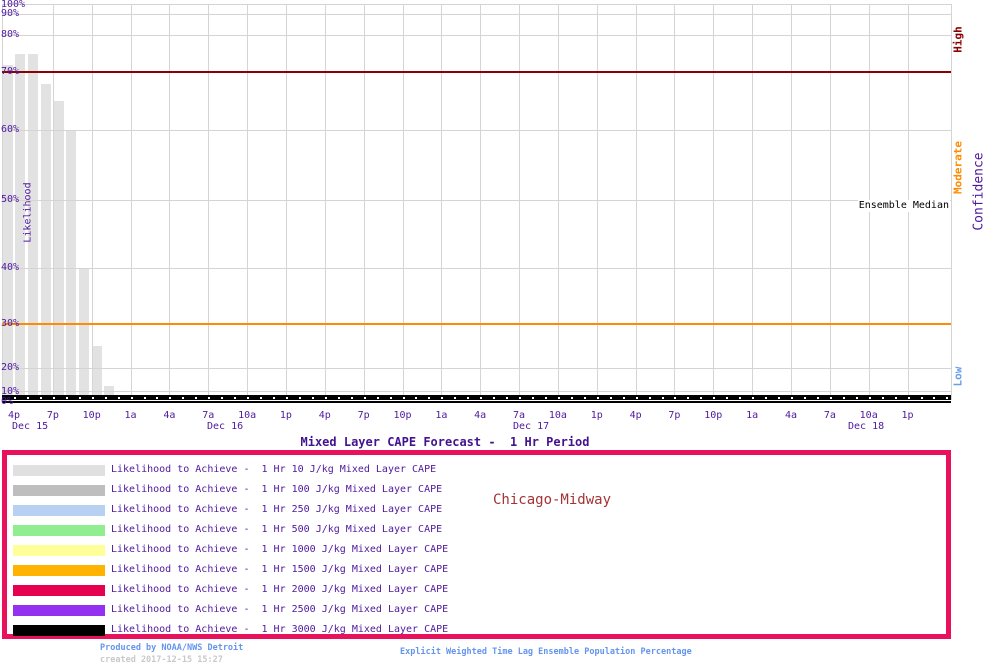  What do you see at coordinates (10, 391) in the screenshot?
I see `y-tick-label: 10%` at bounding box center [10, 391].